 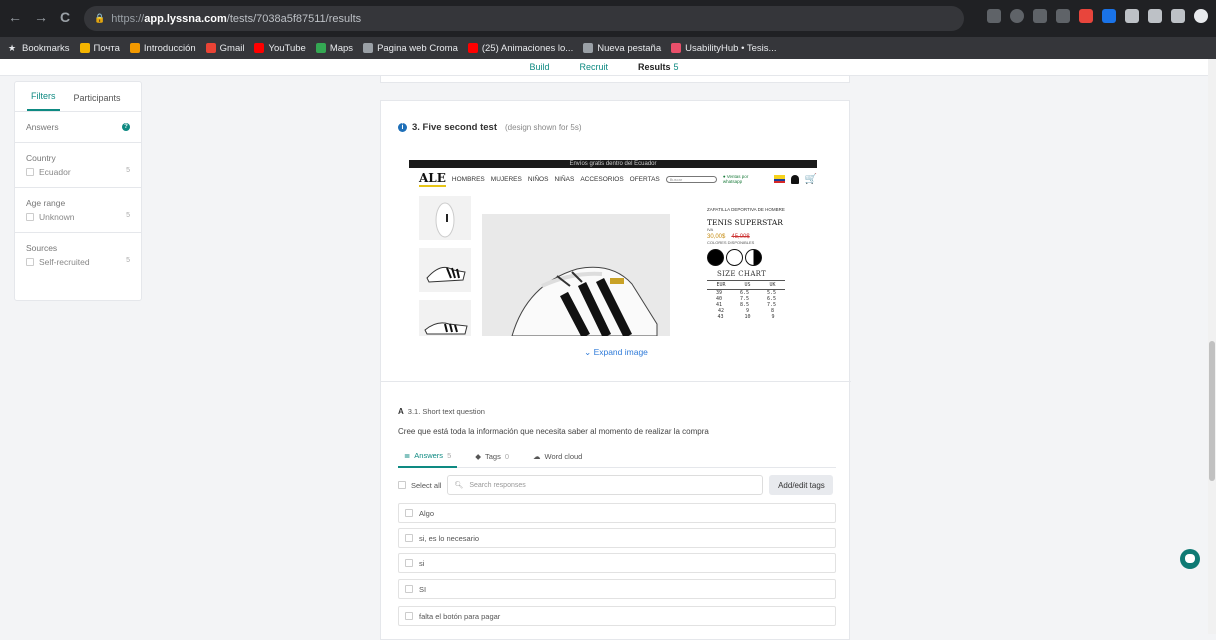 I want to click on tab-answers: ≣ Answers 5, so click(x=428, y=457).